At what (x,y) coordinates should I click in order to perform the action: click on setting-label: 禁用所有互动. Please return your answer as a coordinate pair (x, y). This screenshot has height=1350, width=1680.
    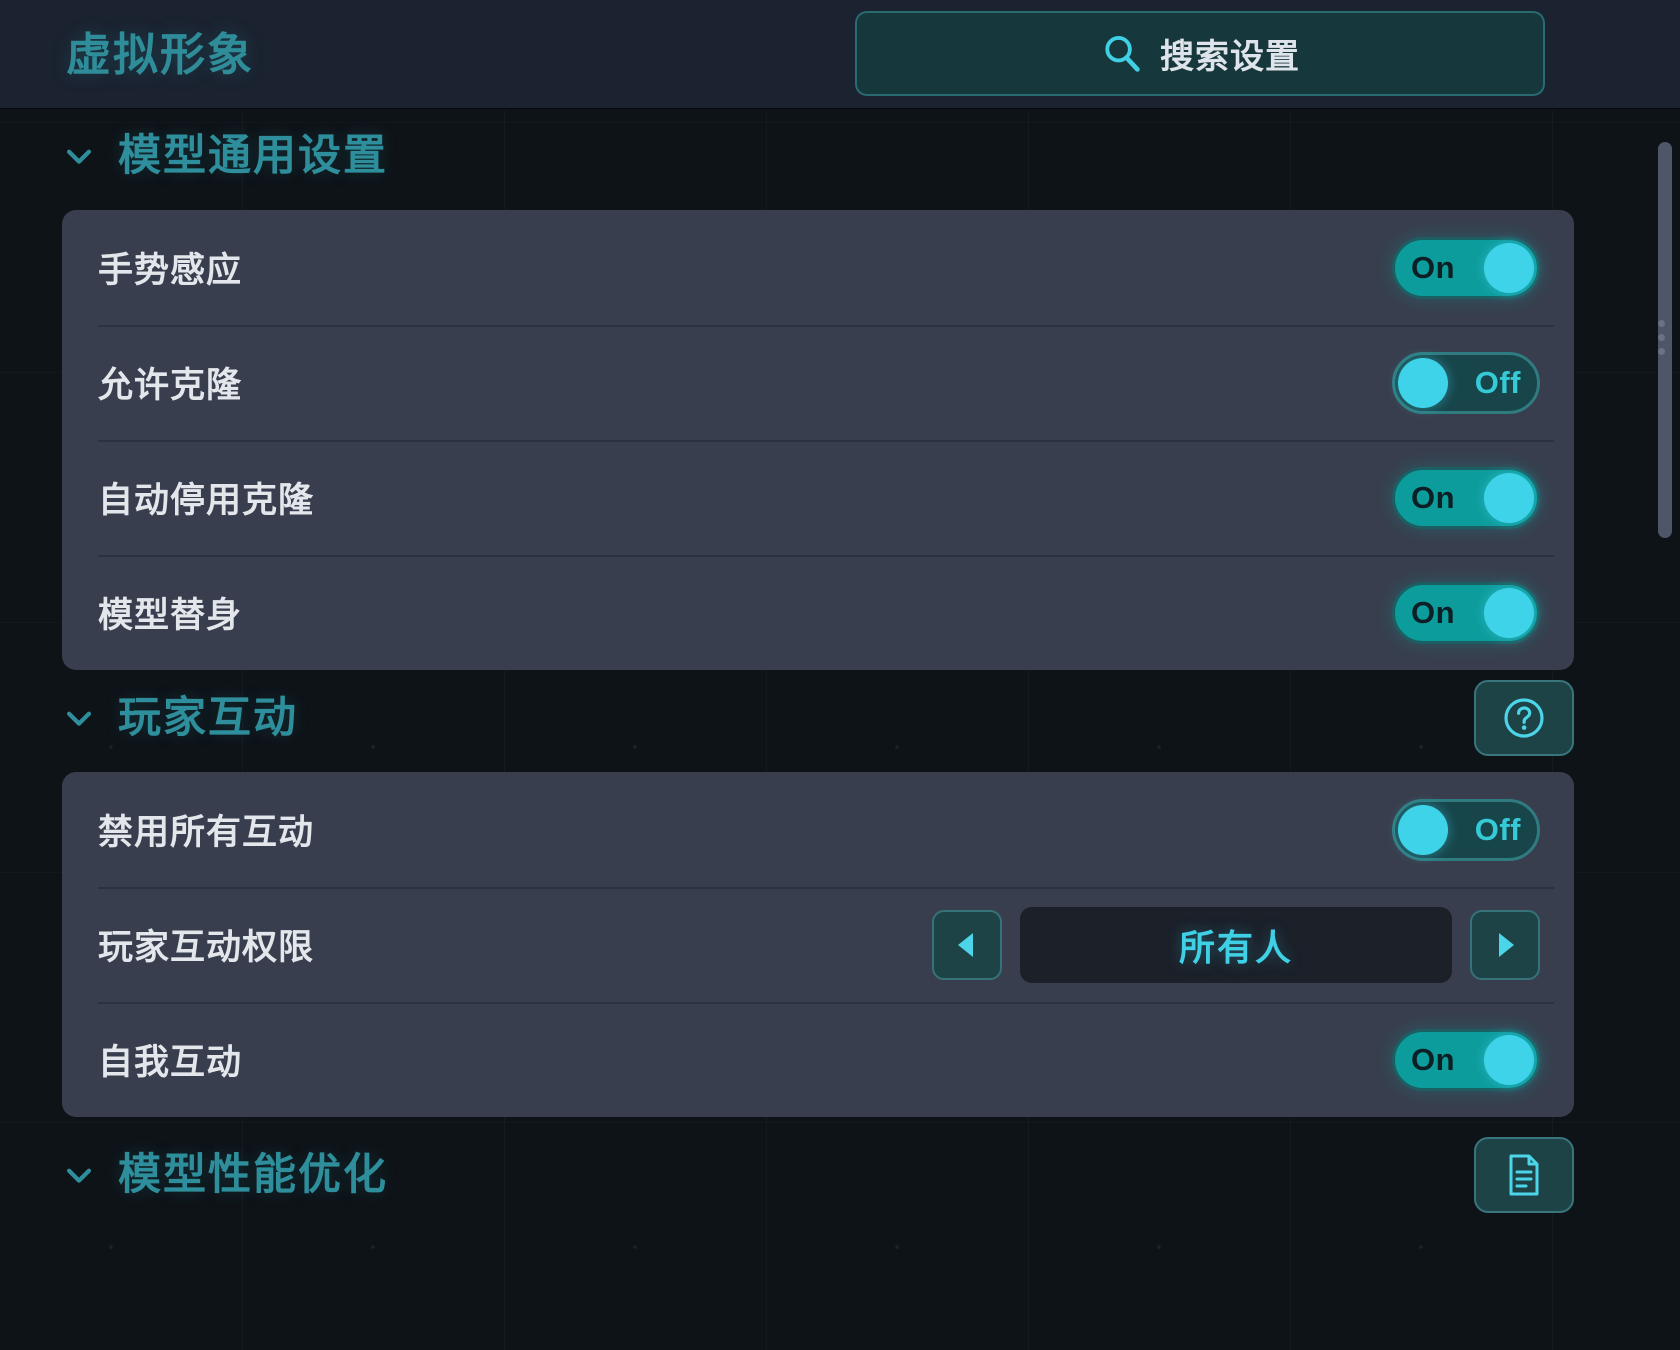
    Looking at the image, I should click on (206, 832).